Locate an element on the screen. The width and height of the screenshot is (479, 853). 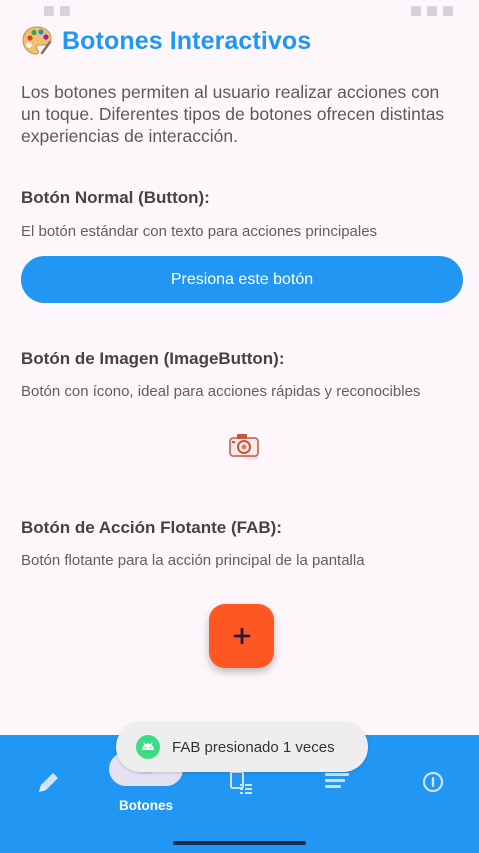
section-title-image: Botón de Imagen (ImageButton): is located at coordinates (153, 358).